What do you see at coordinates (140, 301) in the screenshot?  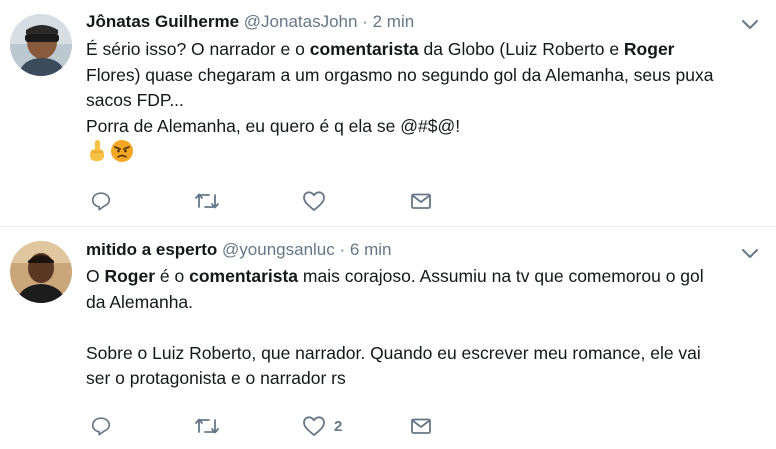 I see `text-segment: da Alemanha.` at bounding box center [140, 301].